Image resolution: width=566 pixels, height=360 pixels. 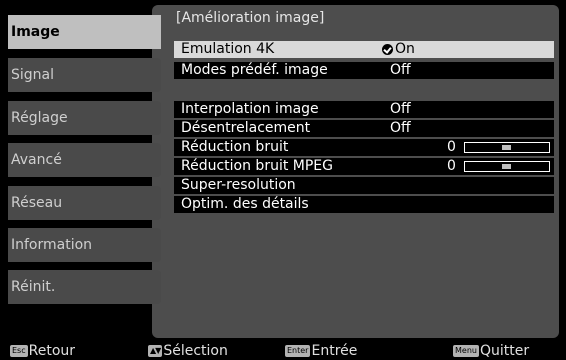 What do you see at coordinates (364, 147) in the screenshot?
I see `row-reduction-bruit: Réduction bruit 0` at bounding box center [364, 147].